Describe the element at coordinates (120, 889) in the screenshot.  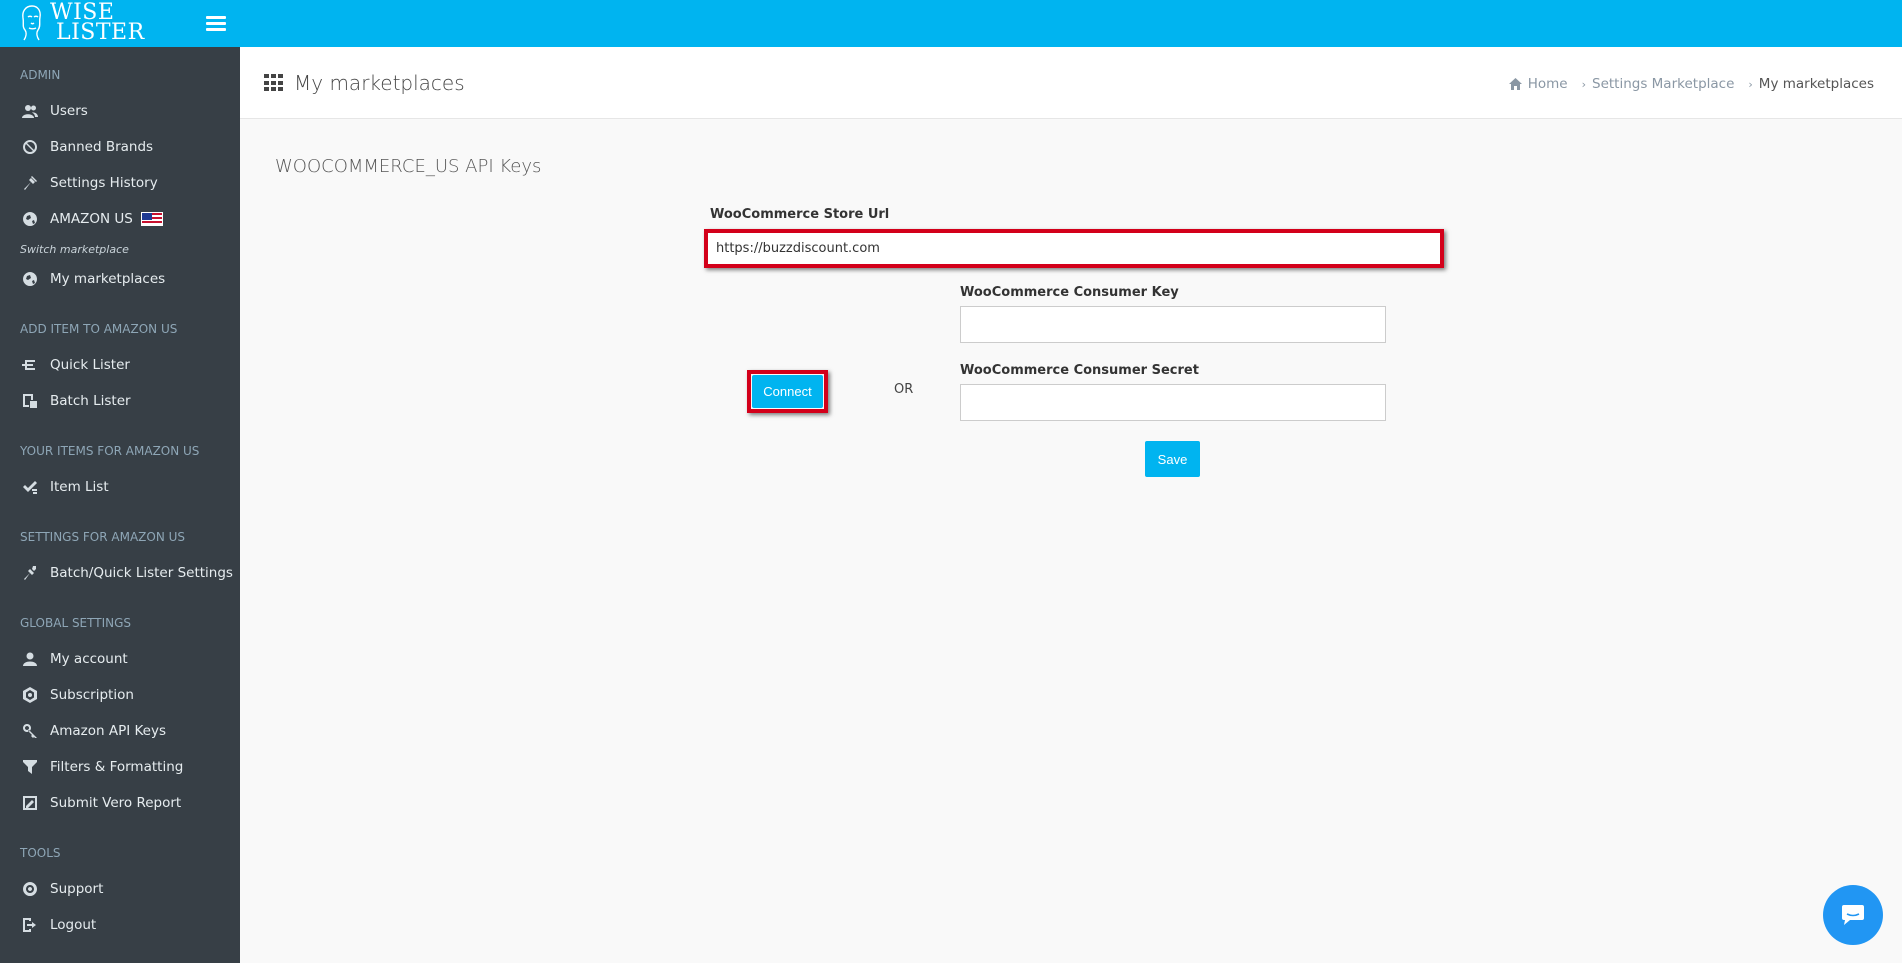
I see `sidebar-item-support: Support` at that location.